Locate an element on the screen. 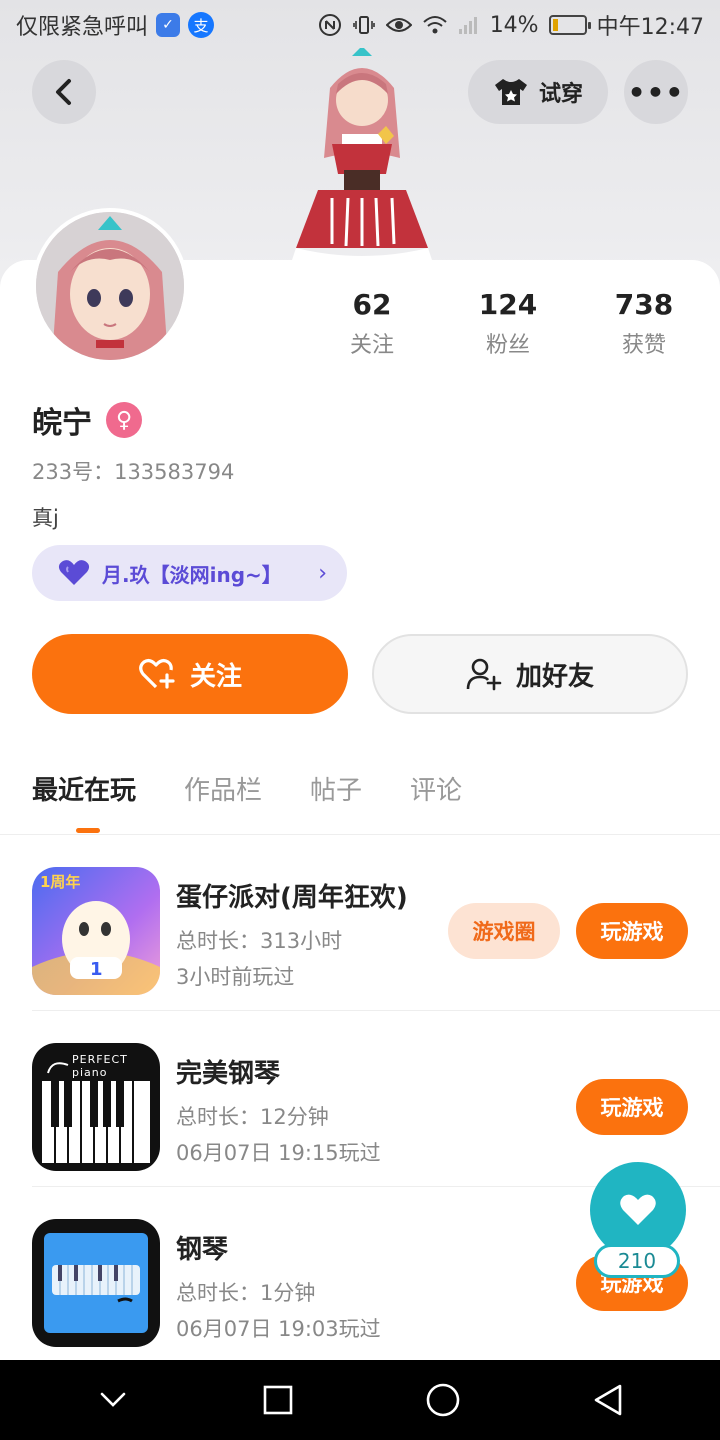 This screenshot has height=1440, width=720. guild-label: 月.玖【淡网ing~】 is located at coordinates (192, 574).